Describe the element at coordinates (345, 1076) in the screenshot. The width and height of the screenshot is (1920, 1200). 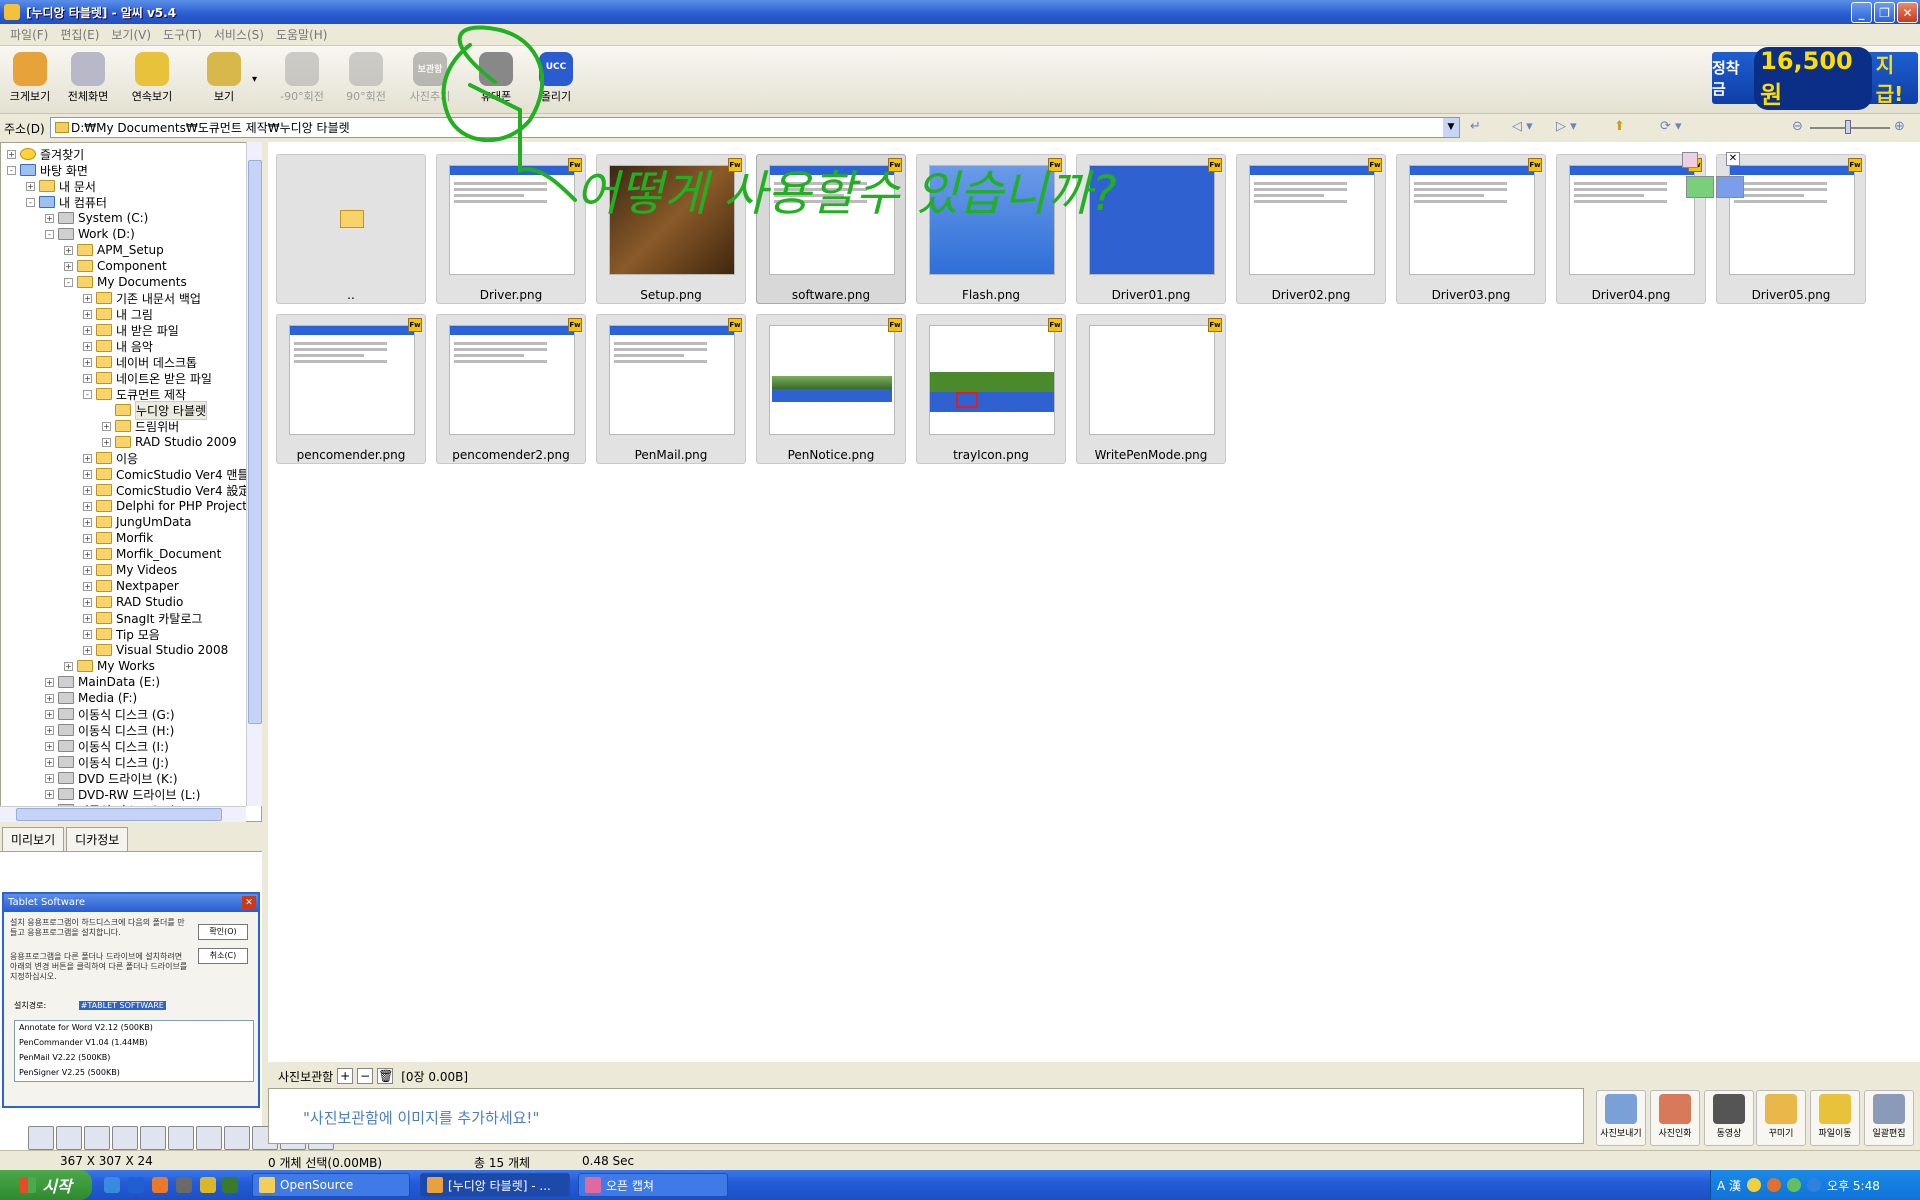
I see `add-icon: +` at that location.